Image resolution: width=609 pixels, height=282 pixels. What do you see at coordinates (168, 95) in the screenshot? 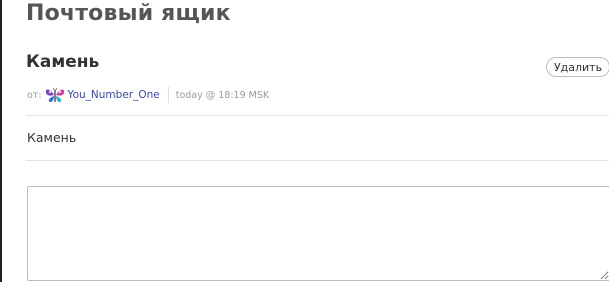
I see `meta-divider` at bounding box center [168, 95].